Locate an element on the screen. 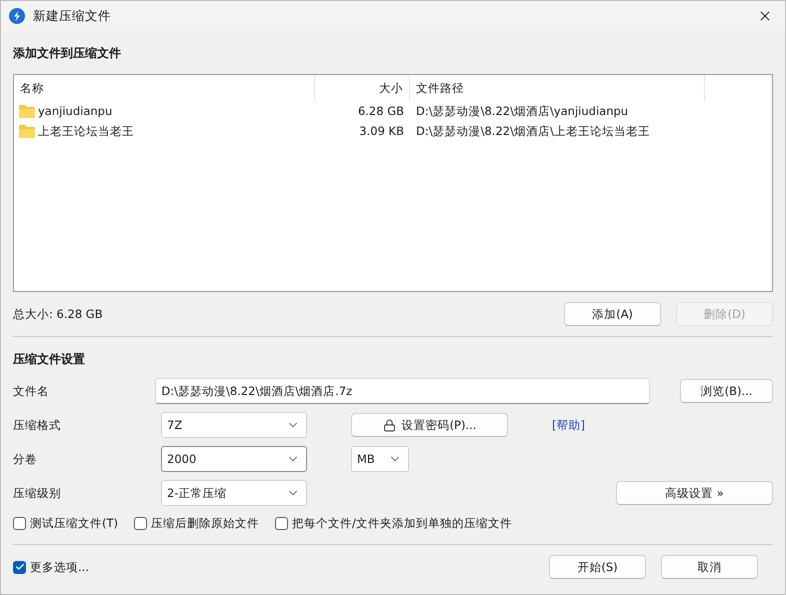  add-button: 添加(A) is located at coordinates (612, 314).